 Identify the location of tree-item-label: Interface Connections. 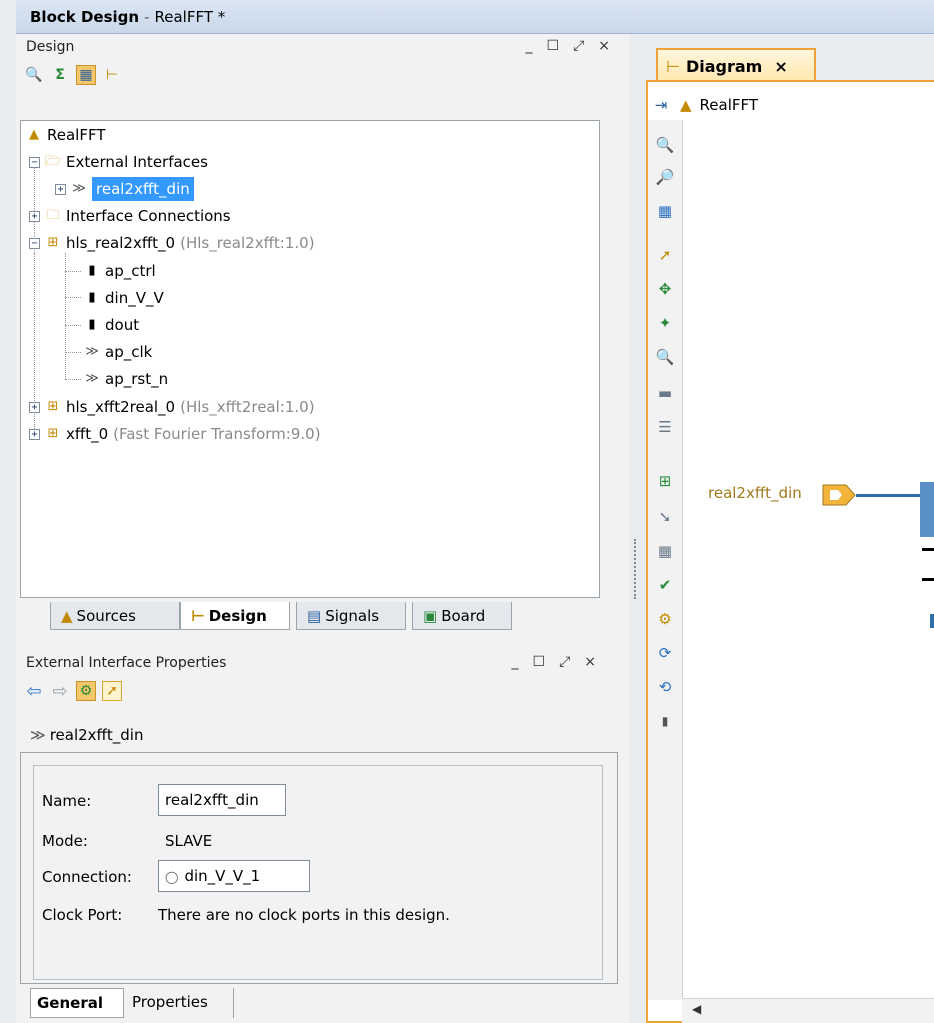
(148, 216).